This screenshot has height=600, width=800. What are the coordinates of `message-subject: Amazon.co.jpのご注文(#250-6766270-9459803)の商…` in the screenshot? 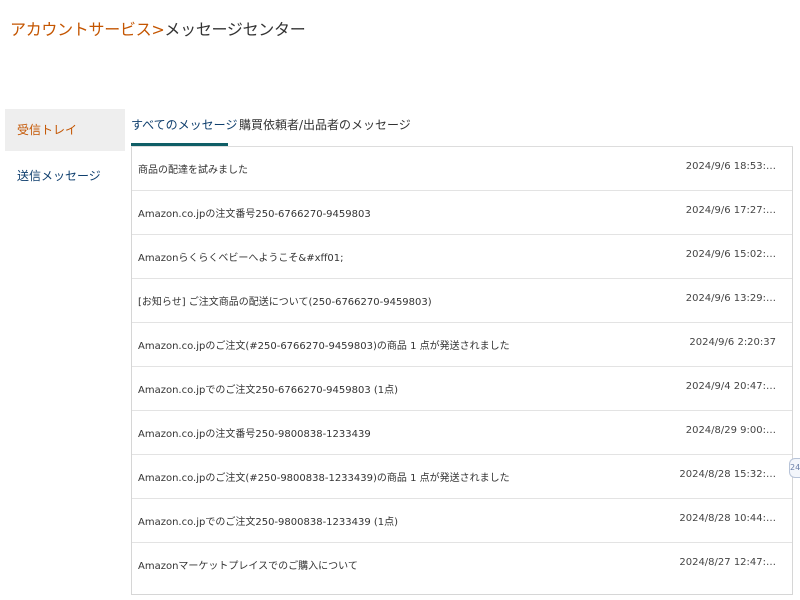 It's located at (324, 344).